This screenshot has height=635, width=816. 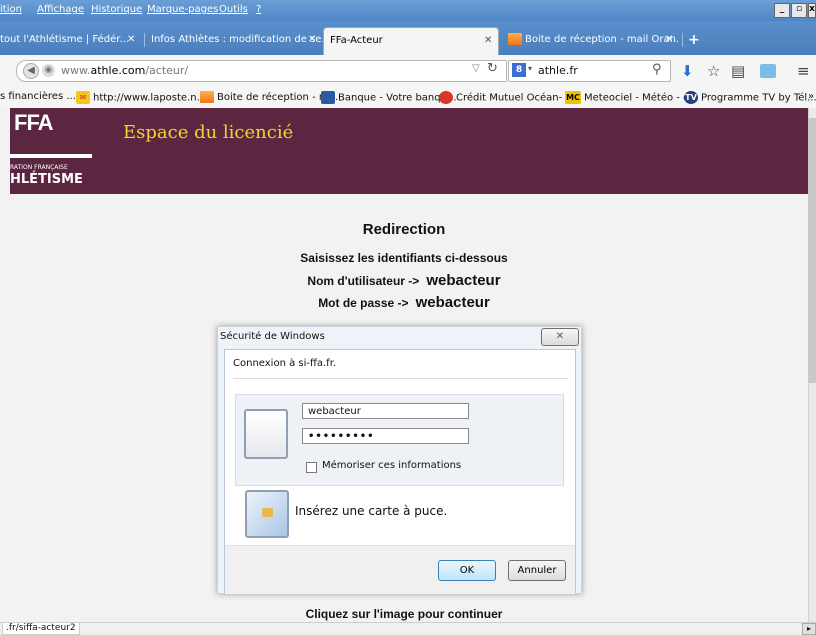 I want to click on menu-edition: ition, so click(x=11, y=9).